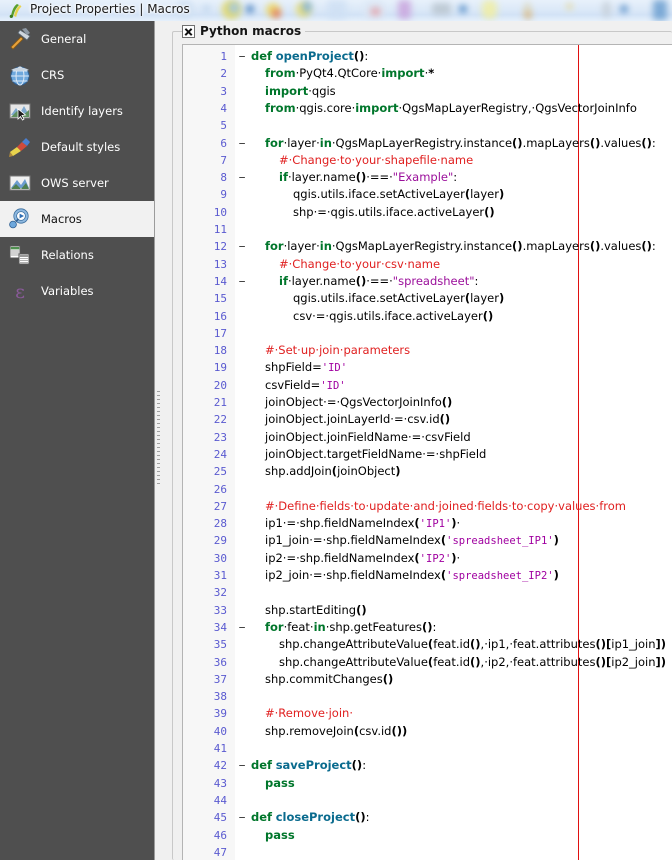 The image size is (672, 860). What do you see at coordinates (389, 211) in the screenshot?
I see `code-token: shp·=·qgis.utils.iface.activeLayer` at bounding box center [389, 211].